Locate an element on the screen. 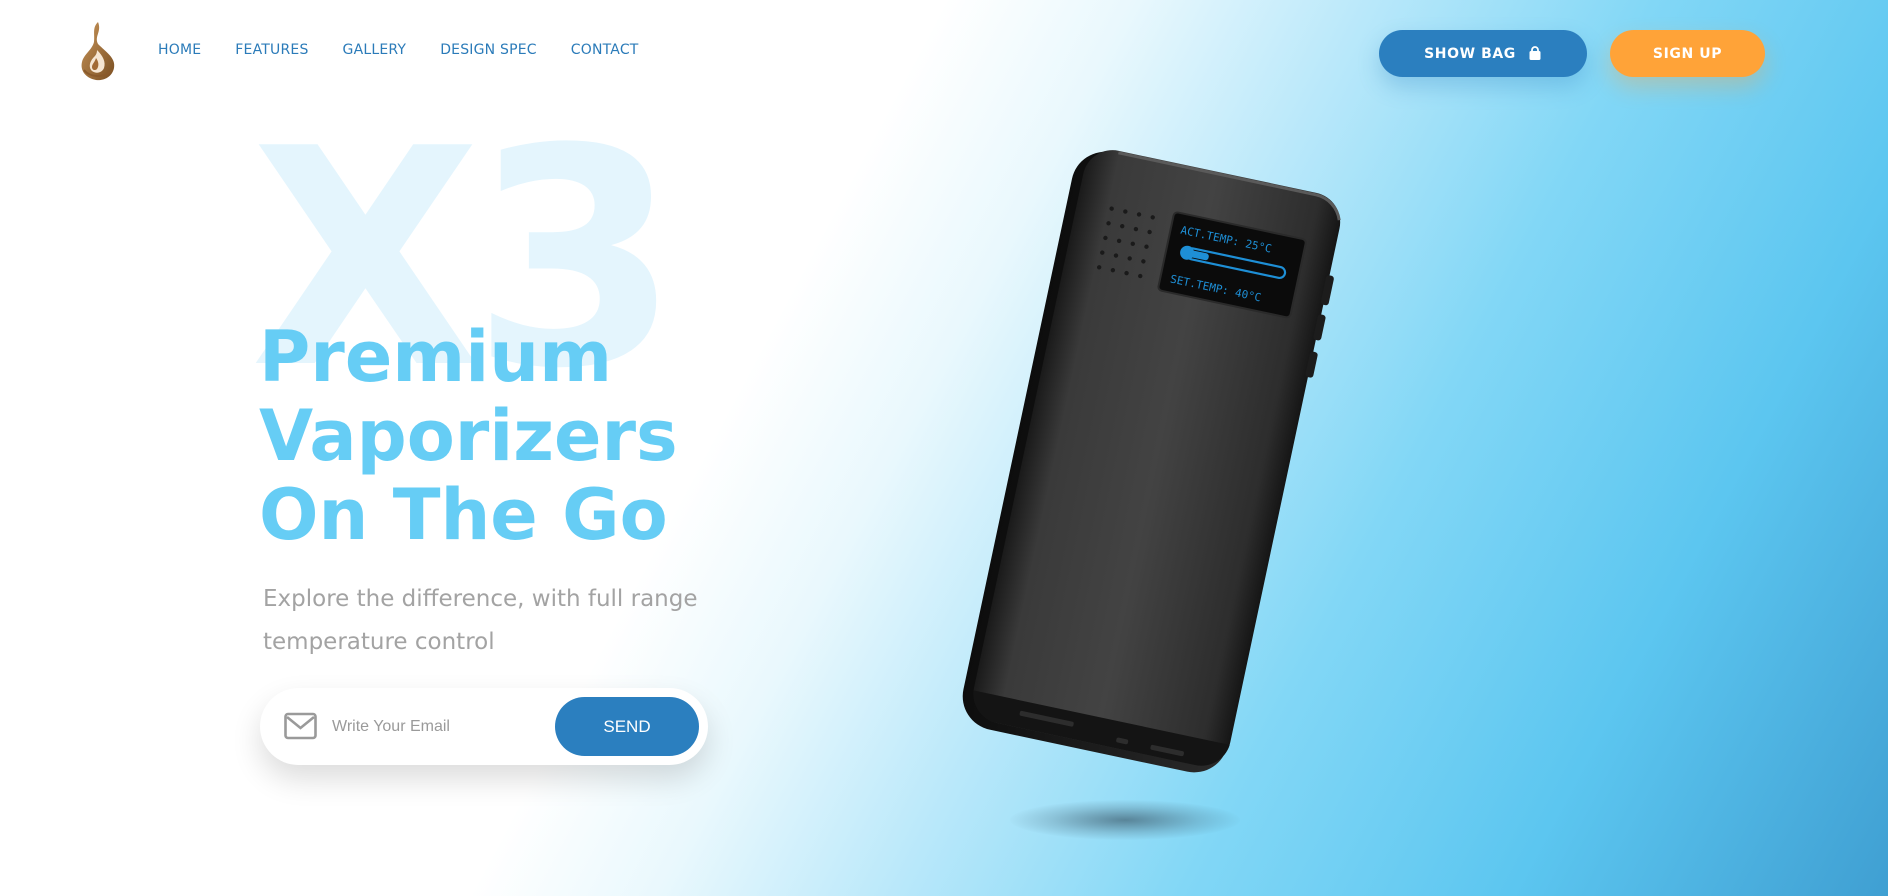 The image size is (1888, 896). shopping-bag-icon is located at coordinates (1535, 53).